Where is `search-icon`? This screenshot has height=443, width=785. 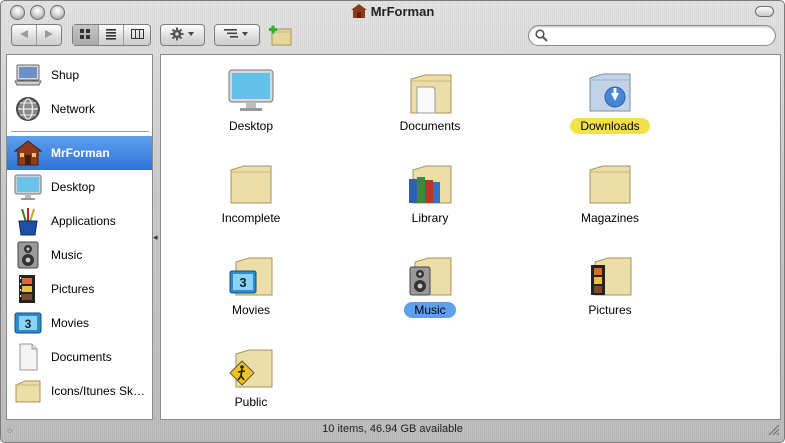
search-icon is located at coordinates (541, 37).